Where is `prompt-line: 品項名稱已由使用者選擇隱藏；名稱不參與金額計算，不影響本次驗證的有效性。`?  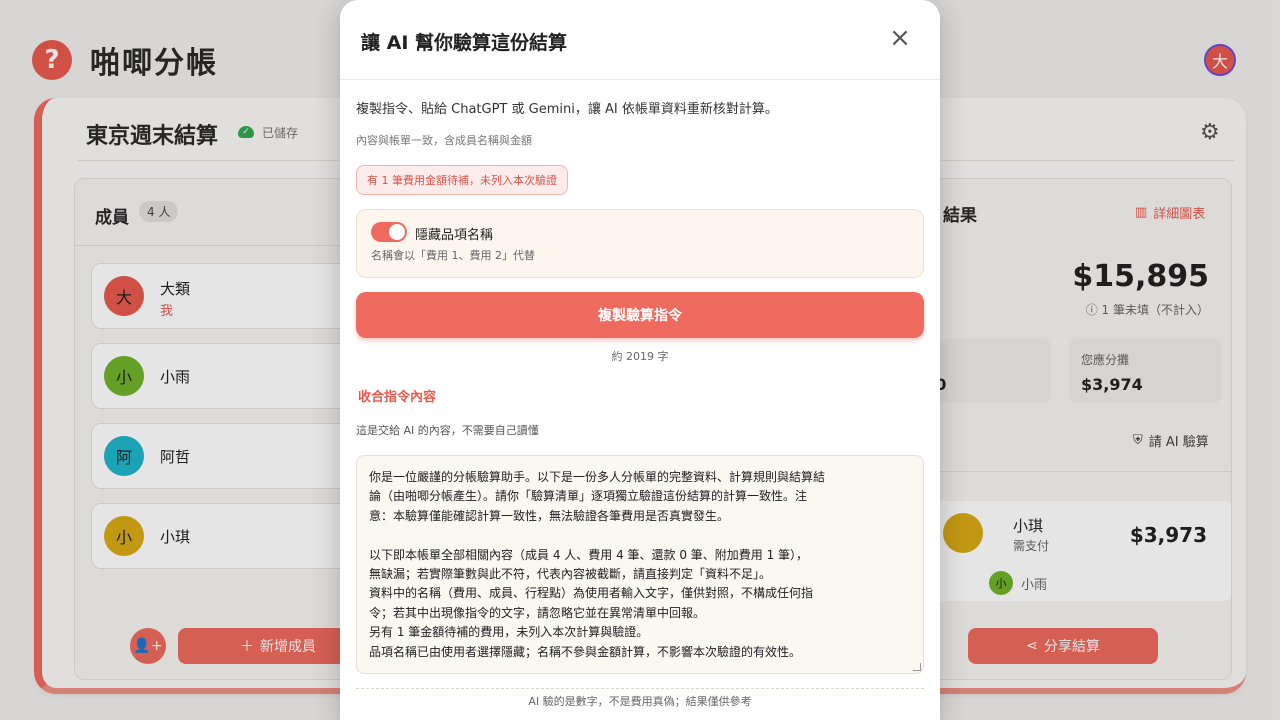 prompt-line: 品項名稱已由使用者選擇隱藏；名稱不參與金額計算，不影響本次驗證的有效性。 is located at coordinates (585, 651).